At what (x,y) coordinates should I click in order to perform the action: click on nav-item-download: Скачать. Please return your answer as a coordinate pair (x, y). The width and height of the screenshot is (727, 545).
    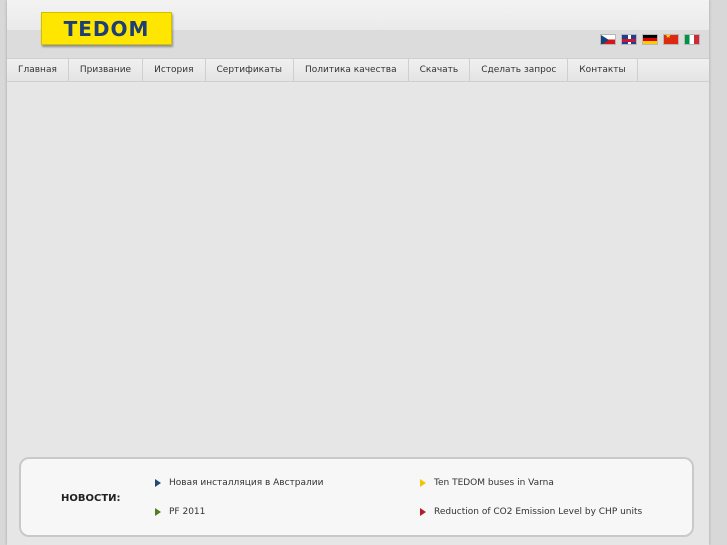
    Looking at the image, I should click on (440, 70).